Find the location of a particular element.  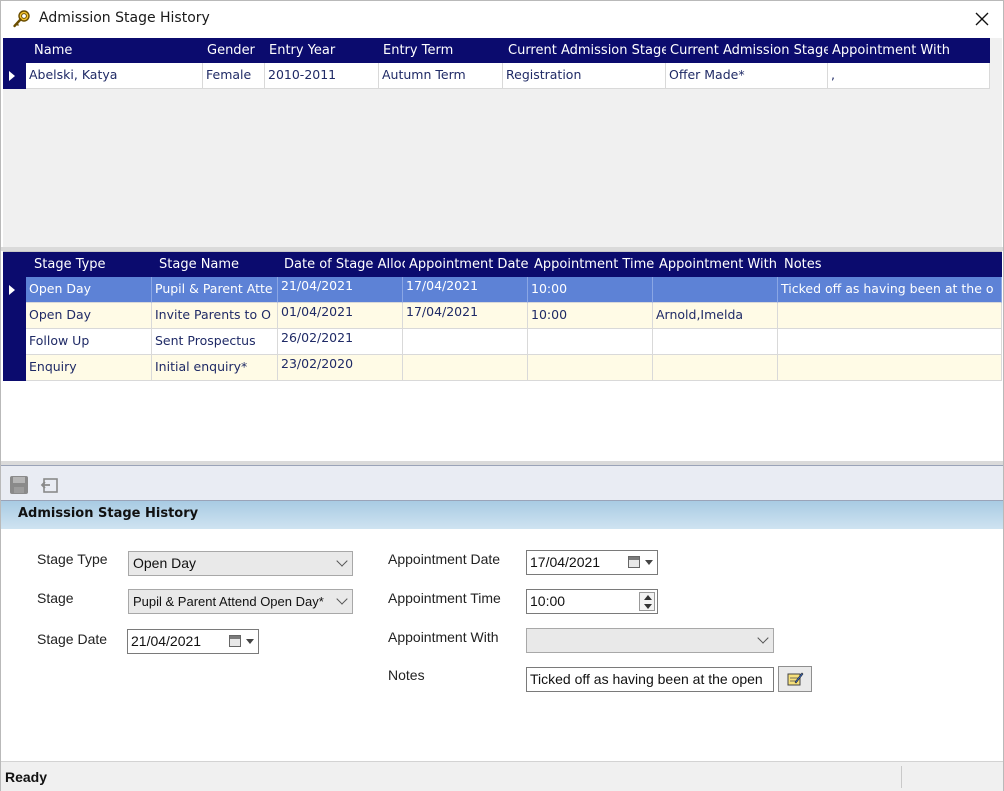

column-header-date-of-stage: Date of Stage Alloc is located at coordinates (342, 264).